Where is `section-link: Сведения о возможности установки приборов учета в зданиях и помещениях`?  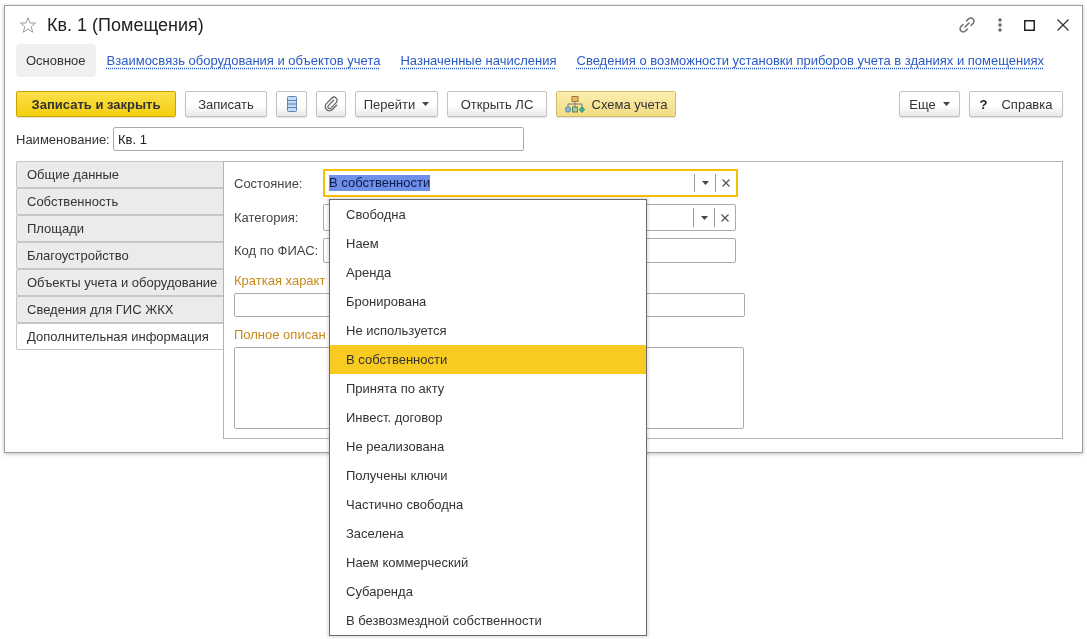 section-link: Сведения о возможности установки приборов учета в зданиях и помещениях is located at coordinates (810, 60).